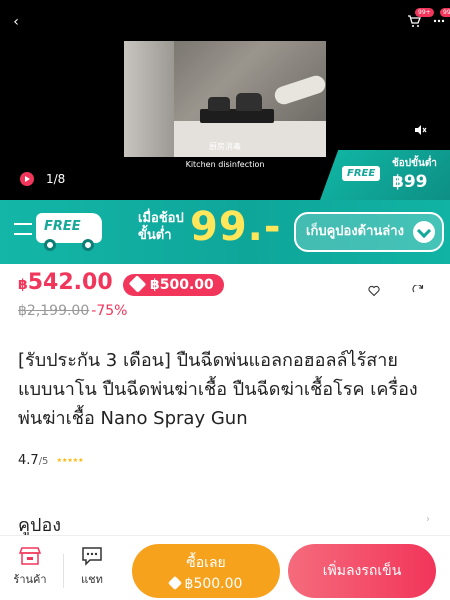 The image size is (450, 600). I want to click on divider, so click(63, 571).